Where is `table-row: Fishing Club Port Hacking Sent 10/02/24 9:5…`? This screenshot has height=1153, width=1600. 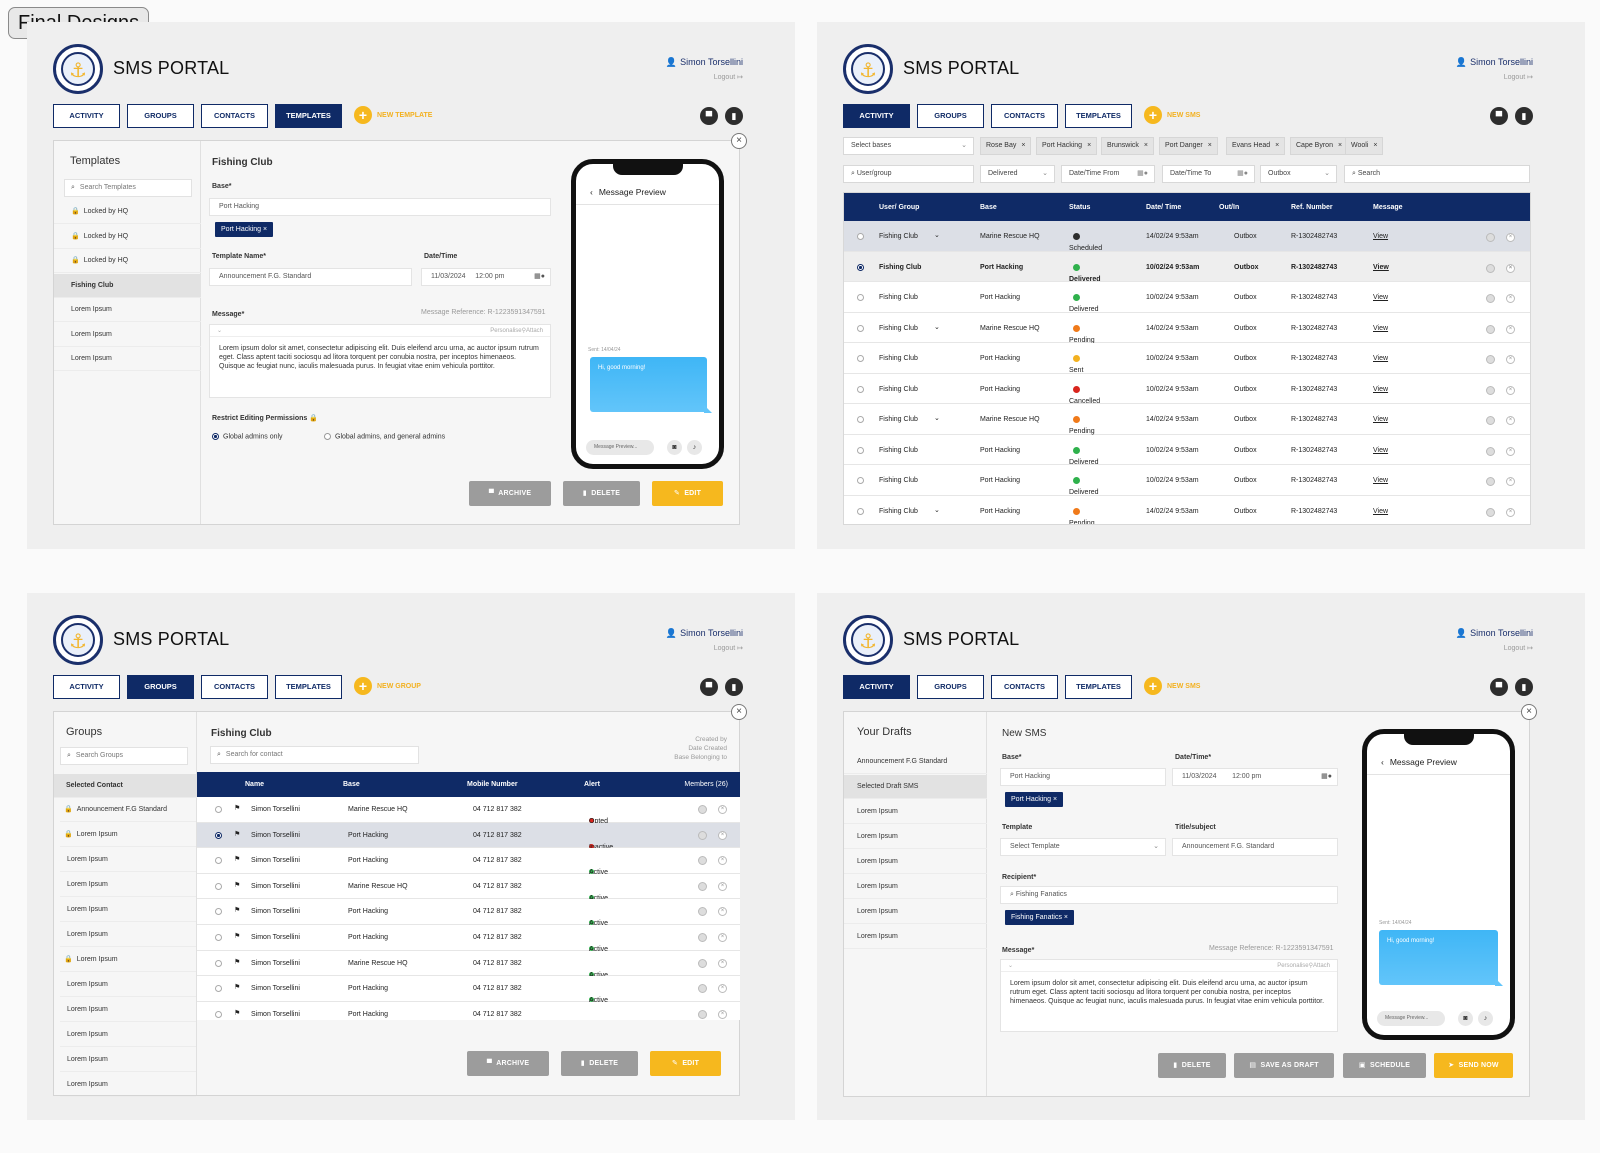
table-row: Fishing Club Port Hacking Sent 10/02/24 9:5… is located at coordinates (1187, 358).